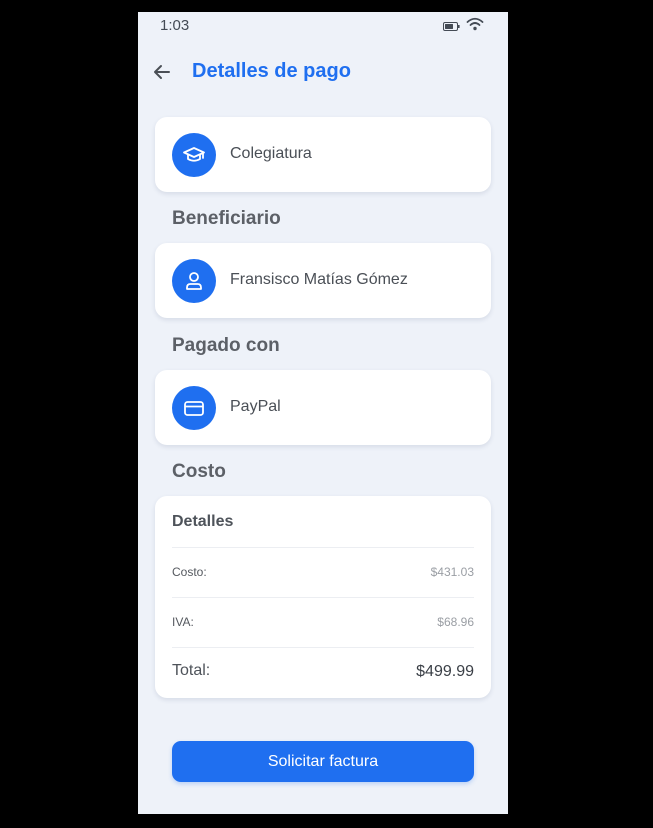 Image resolution: width=653 pixels, height=828 pixels. I want to click on concept-icon-badge, so click(194, 155).